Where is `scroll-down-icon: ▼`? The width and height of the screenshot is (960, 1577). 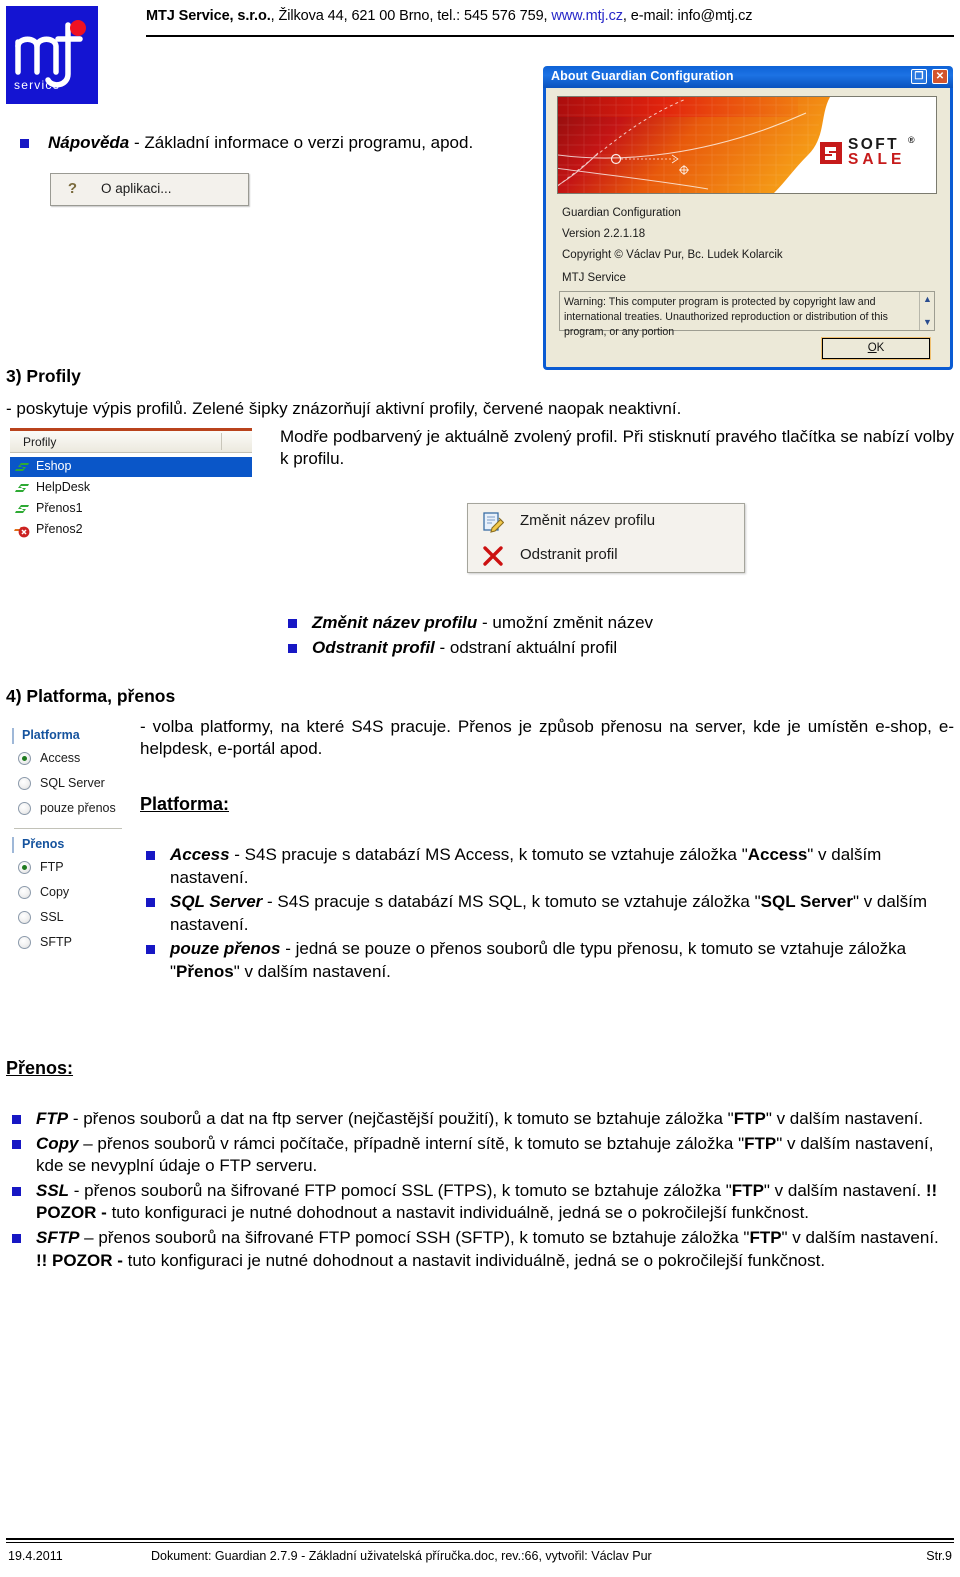 scroll-down-icon: ▼ is located at coordinates (927, 322).